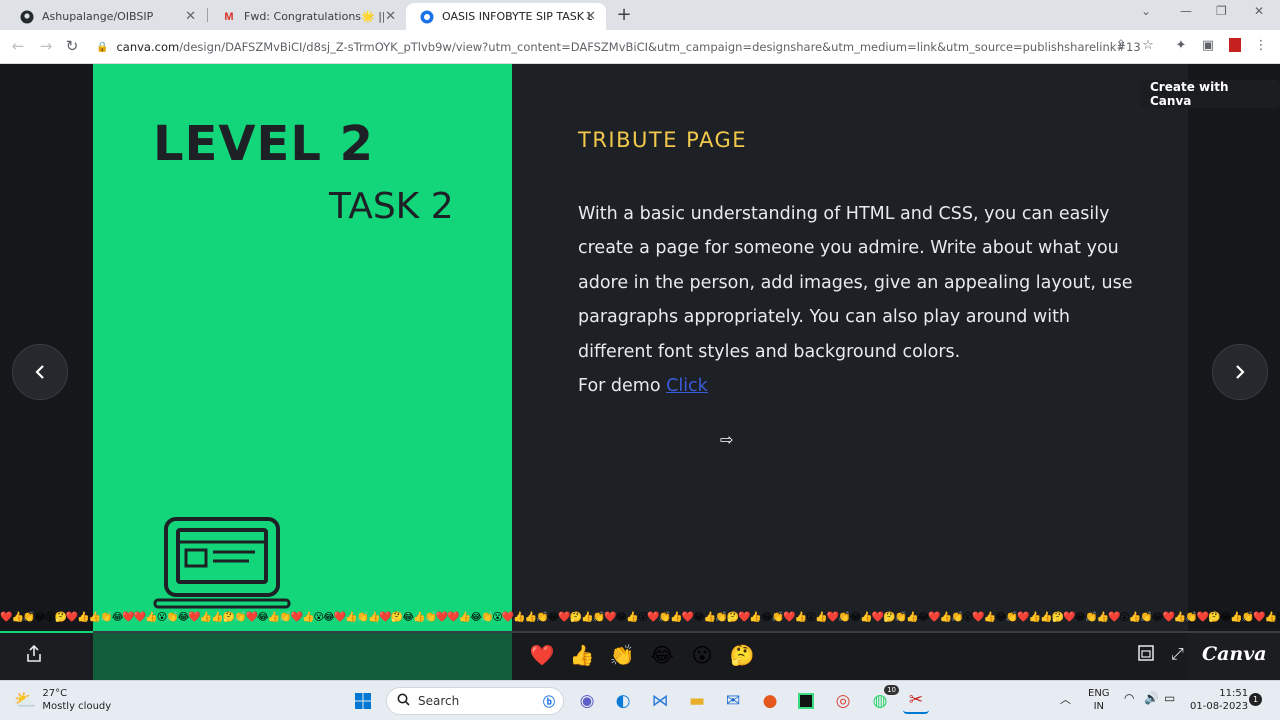  Describe the element at coordinates (733, 701) in the screenshot. I see `mail-icon: ✉` at that location.